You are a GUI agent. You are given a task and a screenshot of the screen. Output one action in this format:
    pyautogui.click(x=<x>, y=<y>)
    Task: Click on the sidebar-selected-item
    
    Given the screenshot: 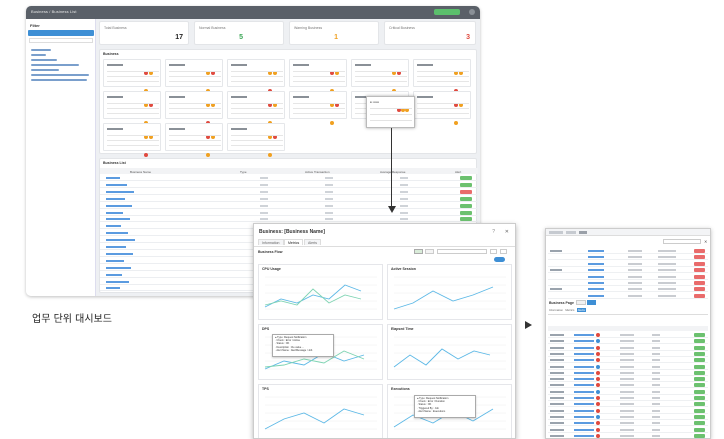 What is the action you would take?
    pyautogui.click(x=61, y=33)
    